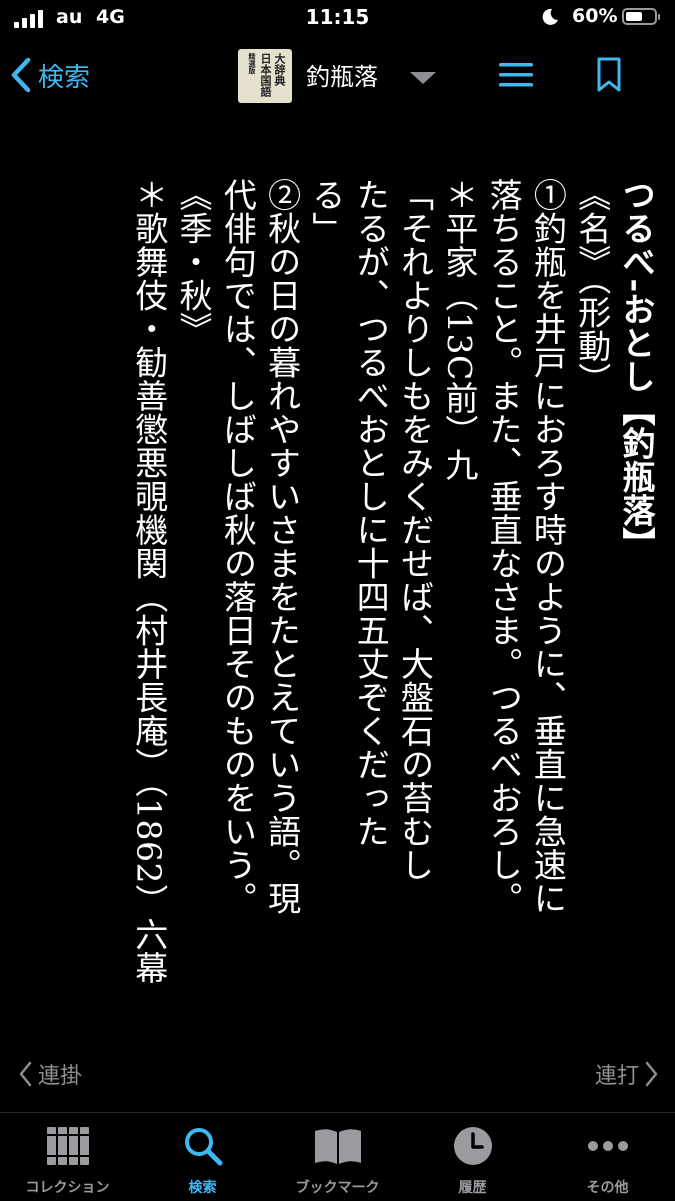 Image resolution: width=675 pixels, height=1201 pixels. I want to click on entry-line: 「それよりしもをみくだせば、大盤石の苔むし, so click(415, 530).